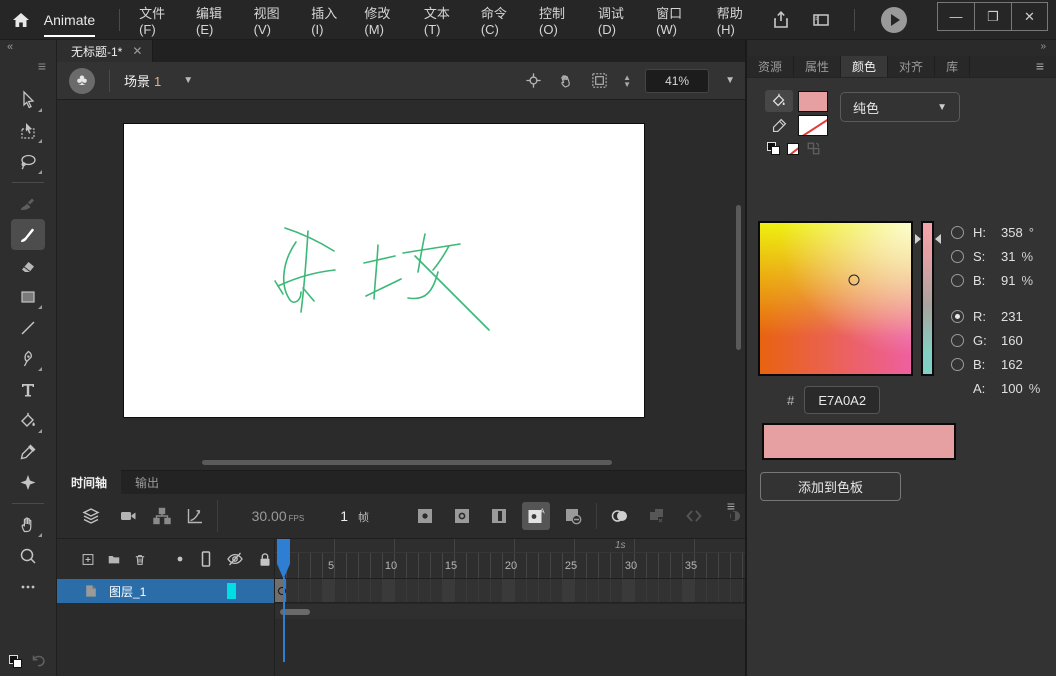 The height and width of the screenshot is (676, 1056). What do you see at coordinates (620, 516) in the screenshot?
I see `onion-skin-button` at bounding box center [620, 516].